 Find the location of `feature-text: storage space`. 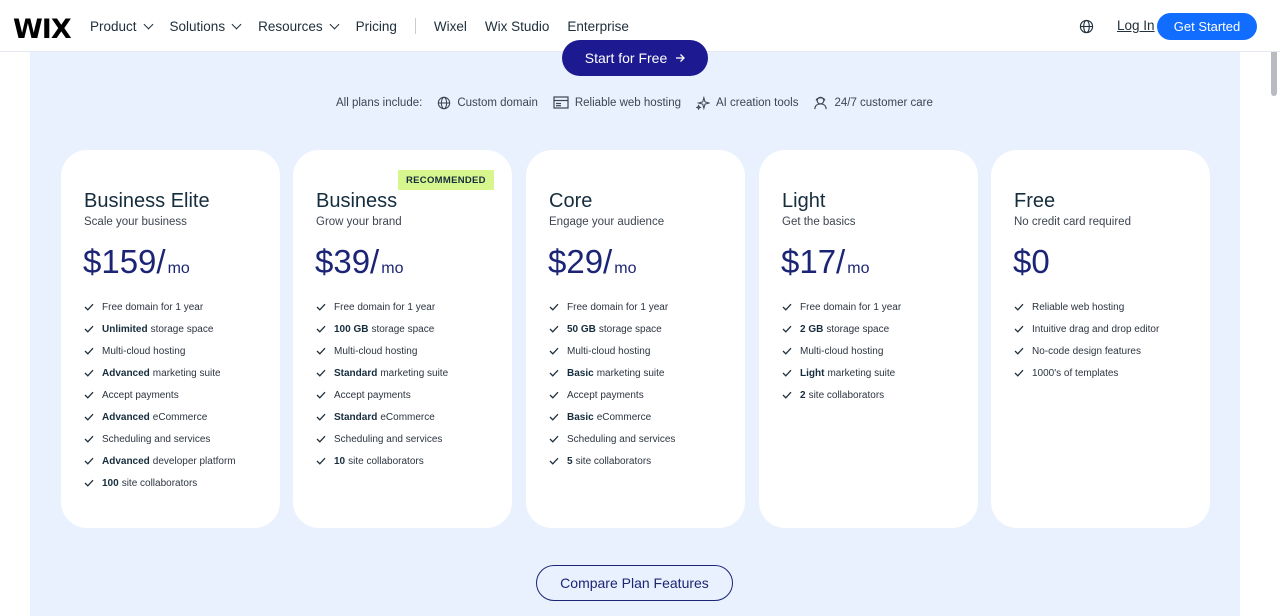

feature-text: storage space is located at coordinates (182, 329).